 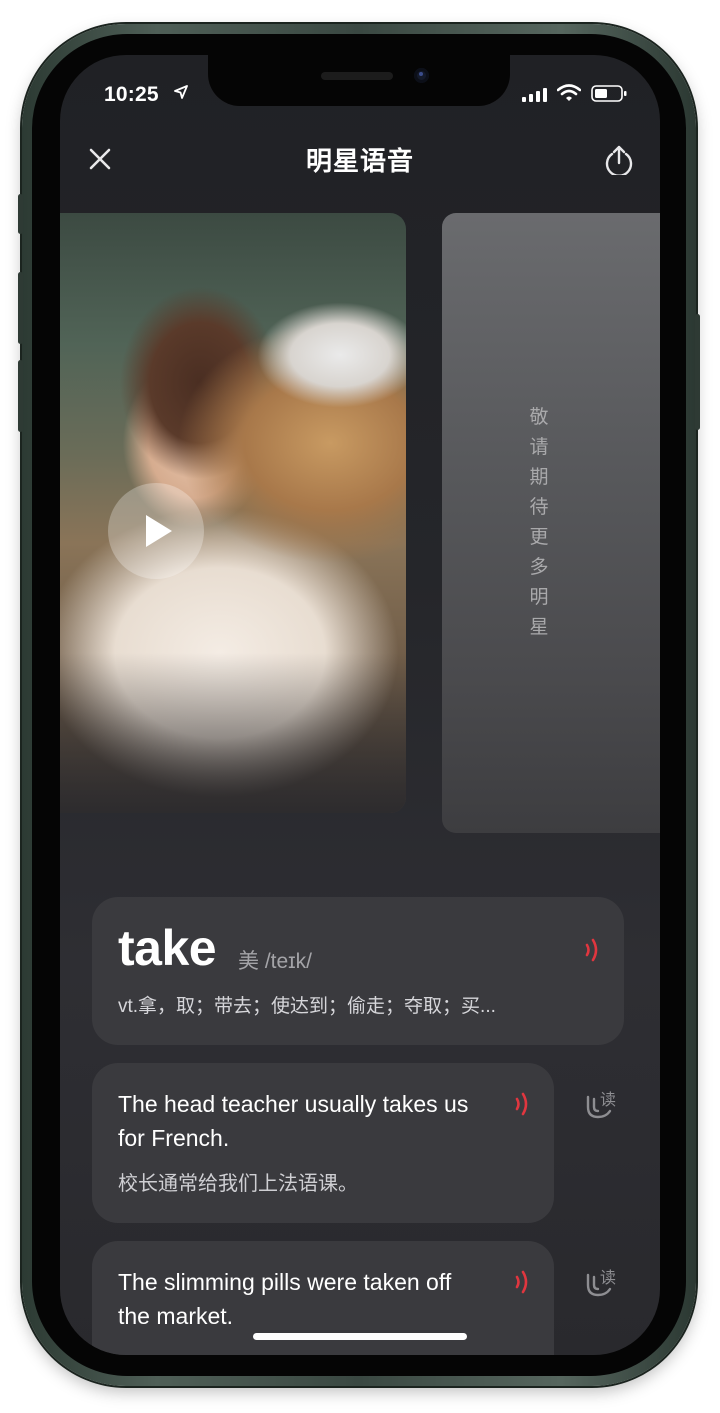 I want to click on example-sentence-zh: 校长通常给我们上法语课。, so click(x=238, y=1184).